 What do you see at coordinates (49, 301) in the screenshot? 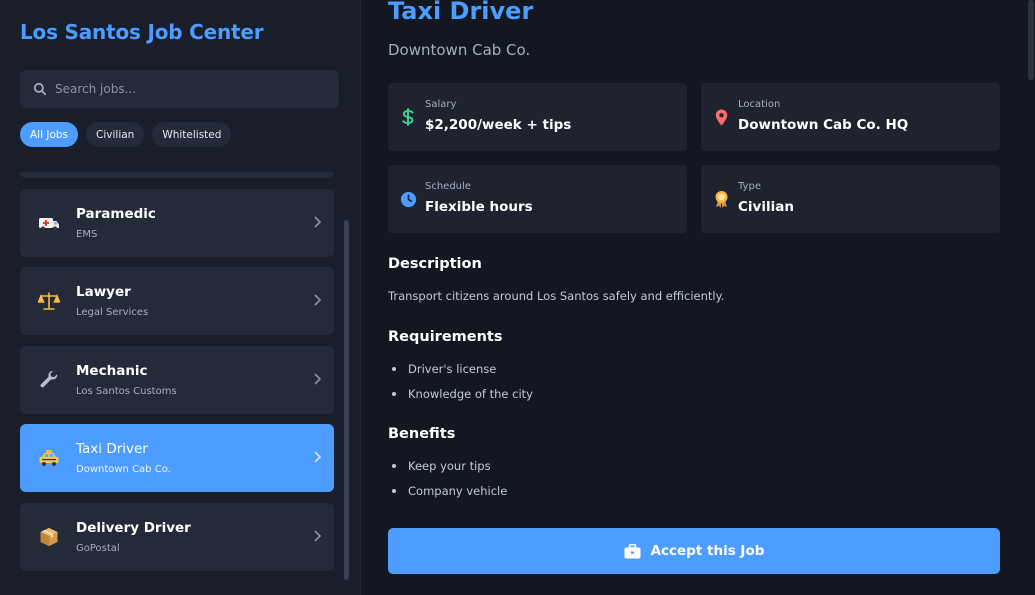
I see `scales-icon` at bounding box center [49, 301].